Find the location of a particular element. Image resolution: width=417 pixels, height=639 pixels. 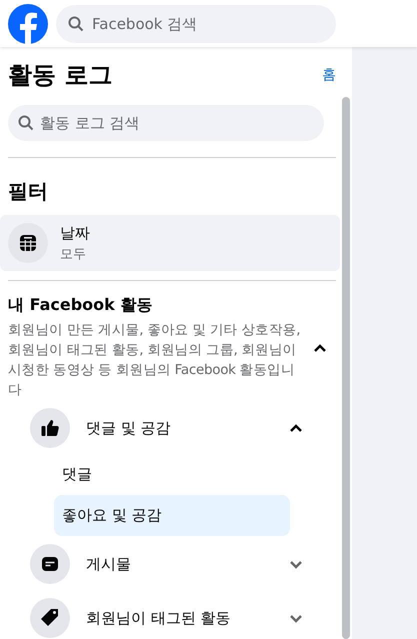

filter-label: 날짜 is located at coordinates (75, 233).